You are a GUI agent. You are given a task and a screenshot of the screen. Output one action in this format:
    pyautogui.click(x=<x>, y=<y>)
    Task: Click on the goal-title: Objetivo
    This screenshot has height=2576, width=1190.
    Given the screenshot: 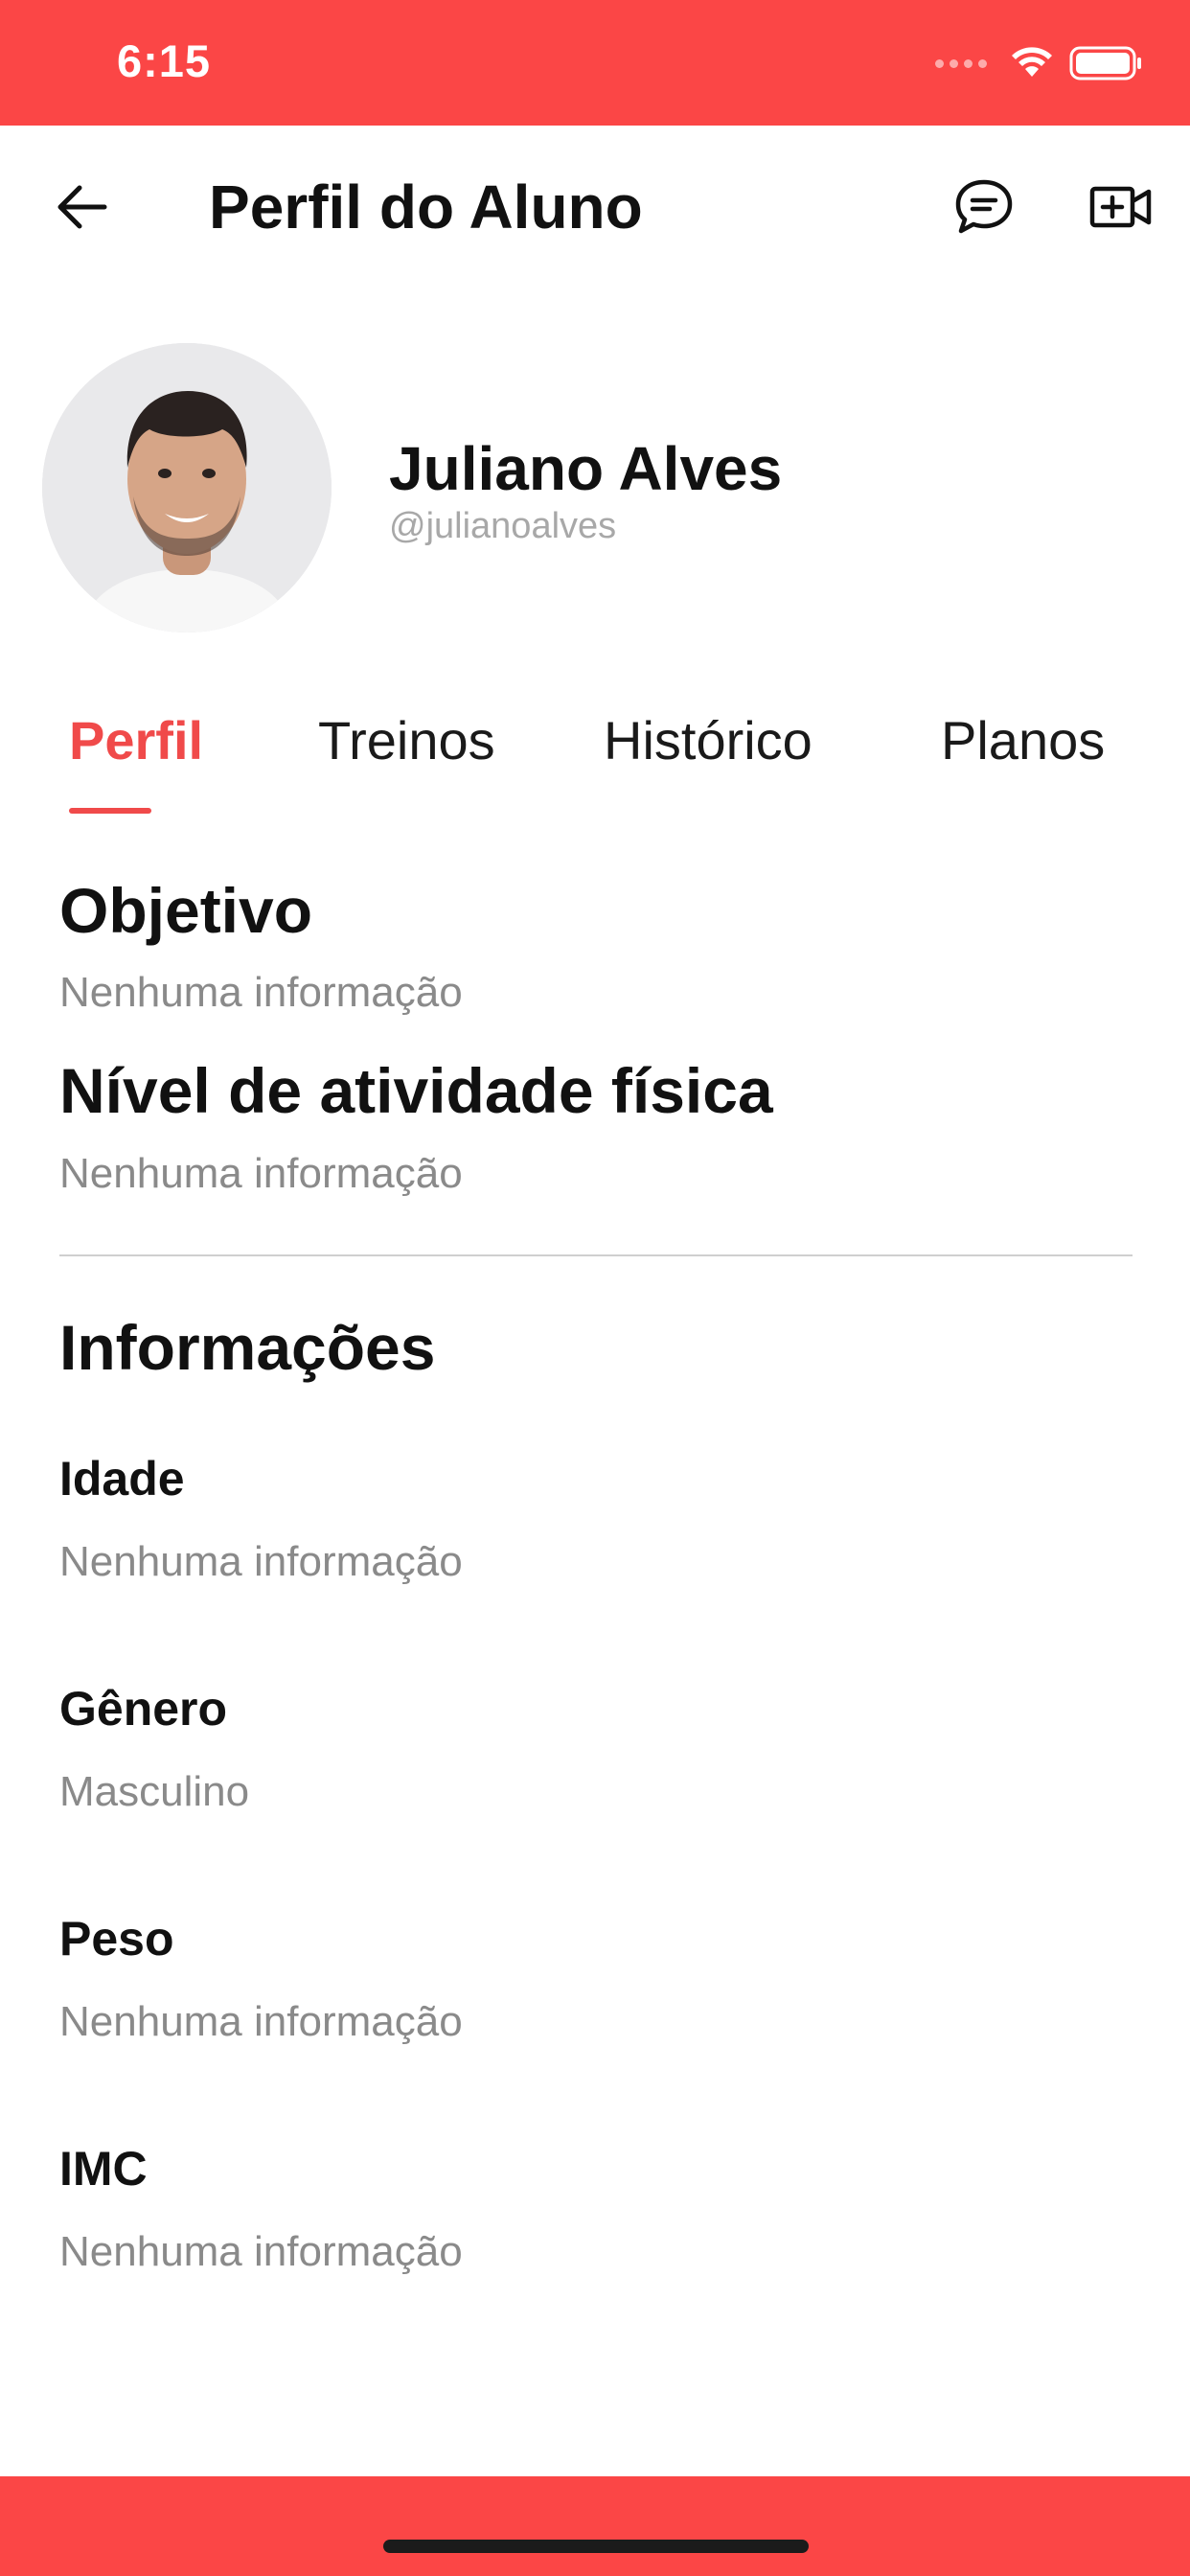 What is the action you would take?
    pyautogui.click(x=186, y=910)
    